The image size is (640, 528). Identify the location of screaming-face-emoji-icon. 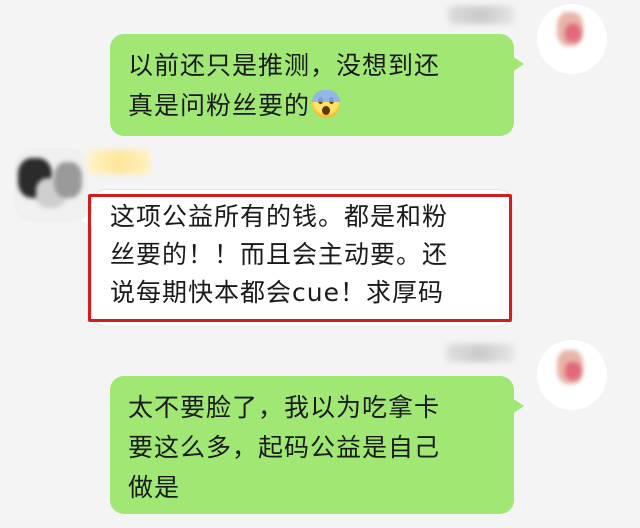
(326, 104).